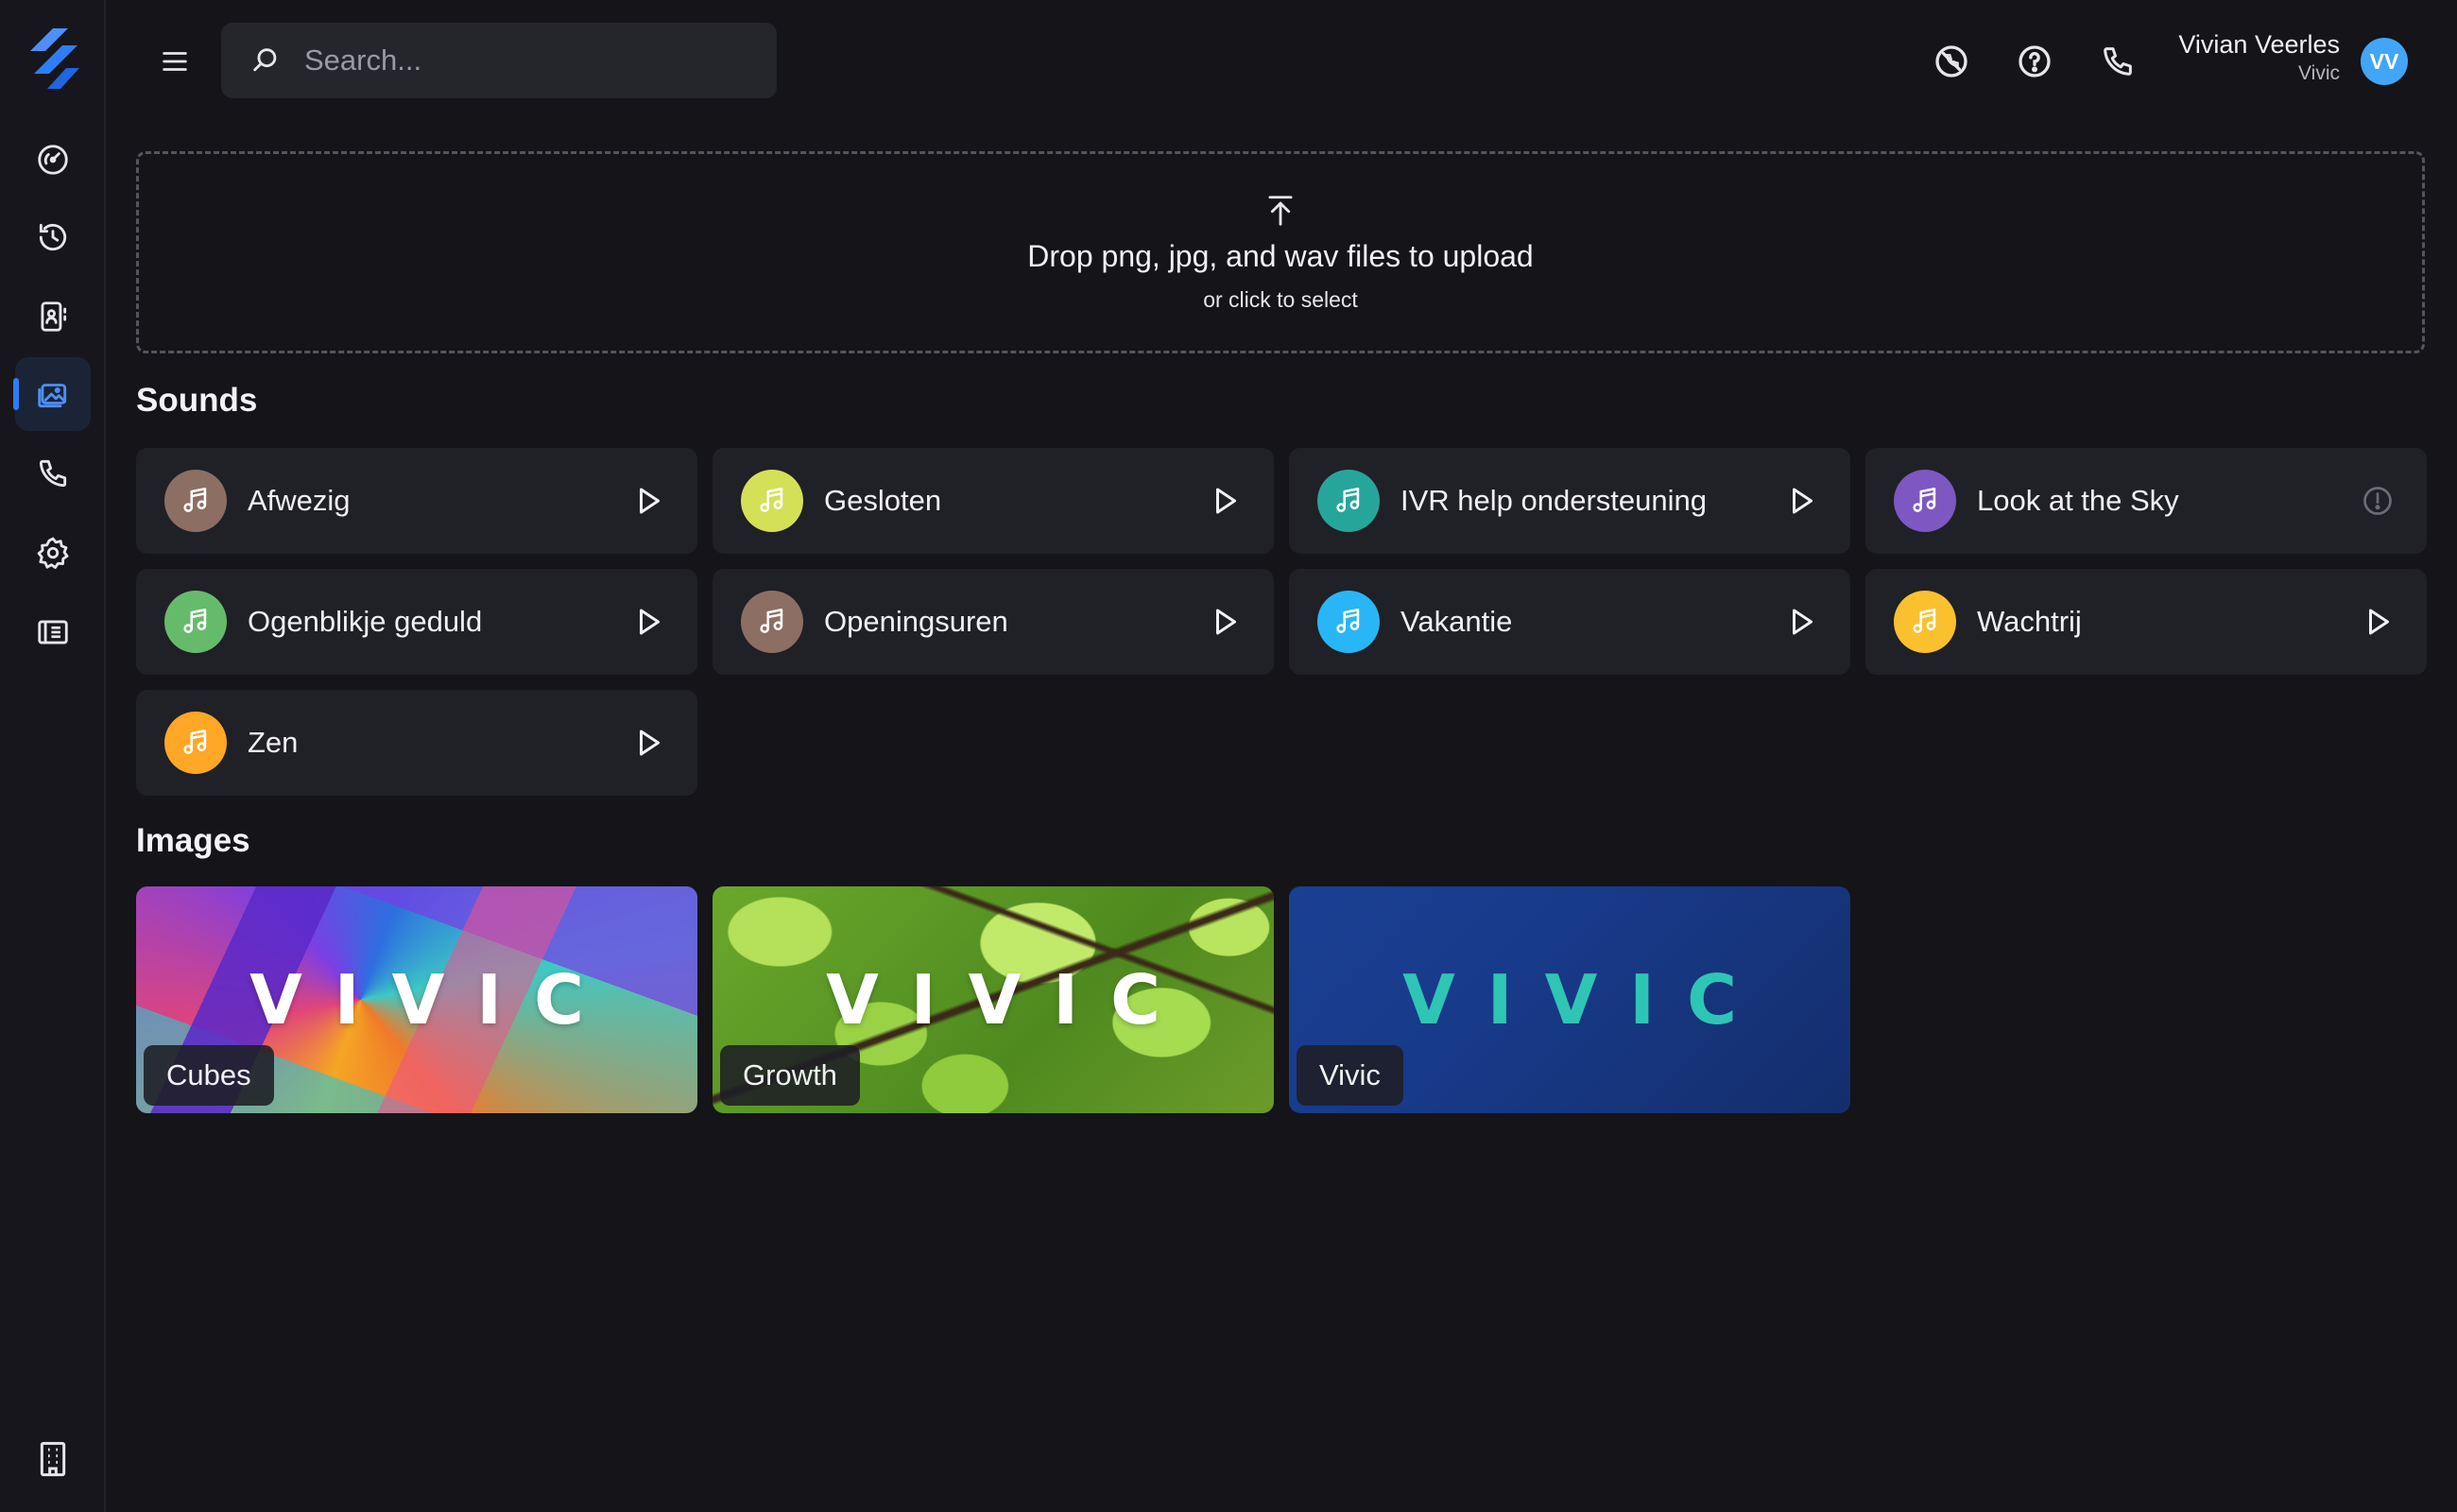 This screenshot has width=2457, height=1512. Describe the element at coordinates (916, 621) in the screenshot. I see `sound-name: Openingsuren` at that location.